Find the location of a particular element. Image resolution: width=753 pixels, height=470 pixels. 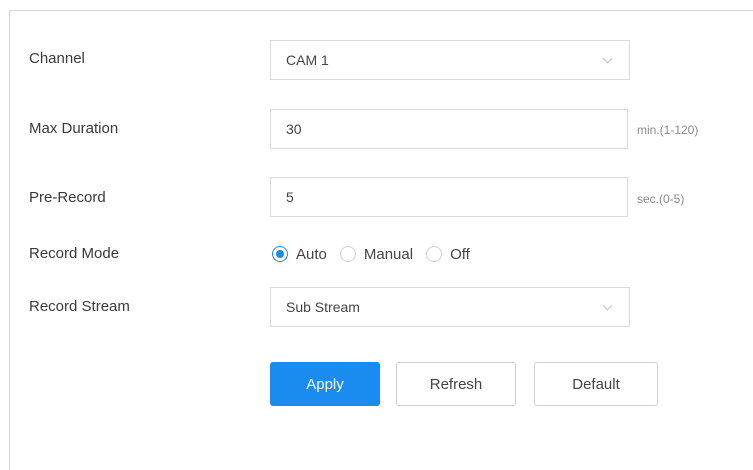

max-duration-value: 30 is located at coordinates (294, 129).